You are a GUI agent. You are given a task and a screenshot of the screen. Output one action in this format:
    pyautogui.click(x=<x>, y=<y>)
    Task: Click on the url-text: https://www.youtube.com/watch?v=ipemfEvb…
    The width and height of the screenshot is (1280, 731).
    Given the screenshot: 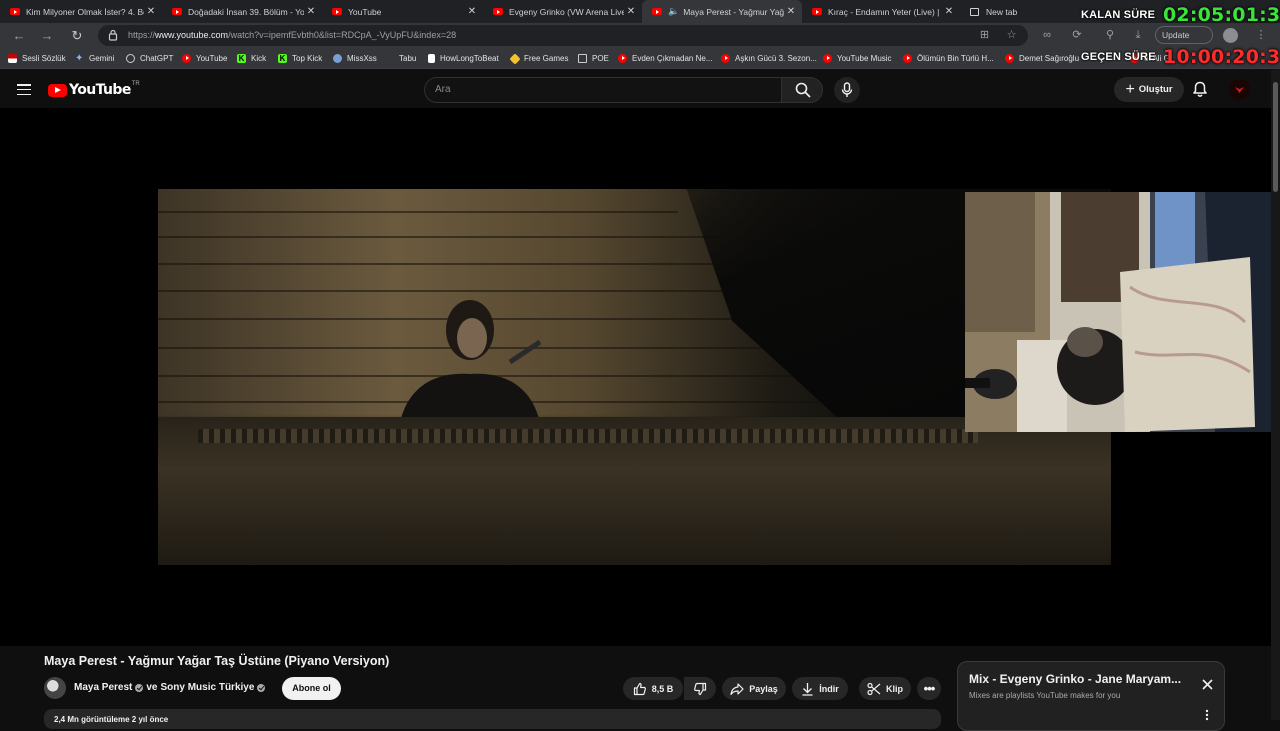 What is the action you would take?
    pyautogui.click(x=292, y=35)
    